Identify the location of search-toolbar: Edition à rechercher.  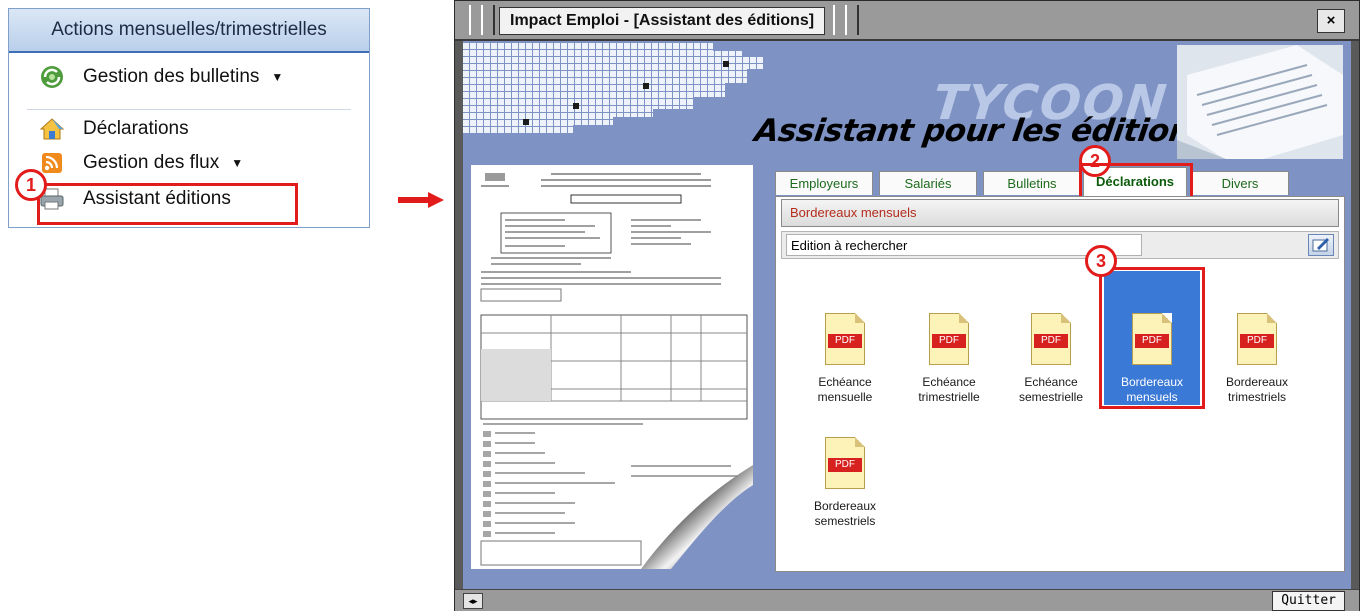
(1060, 245).